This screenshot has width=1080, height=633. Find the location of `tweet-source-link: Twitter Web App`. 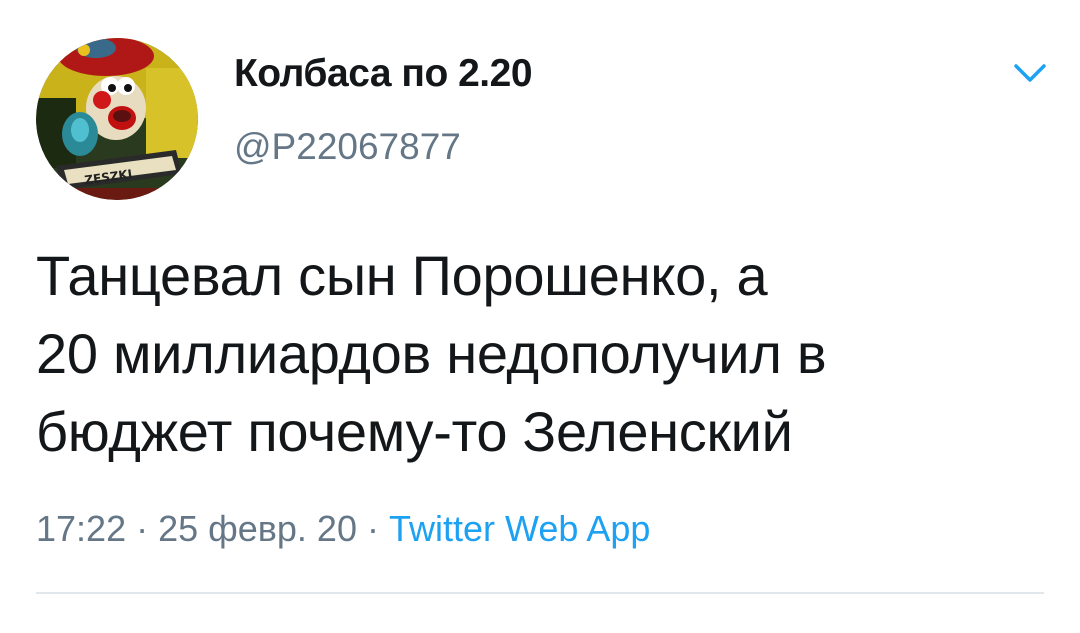

tweet-source-link: Twitter Web App is located at coordinates (519, 528).